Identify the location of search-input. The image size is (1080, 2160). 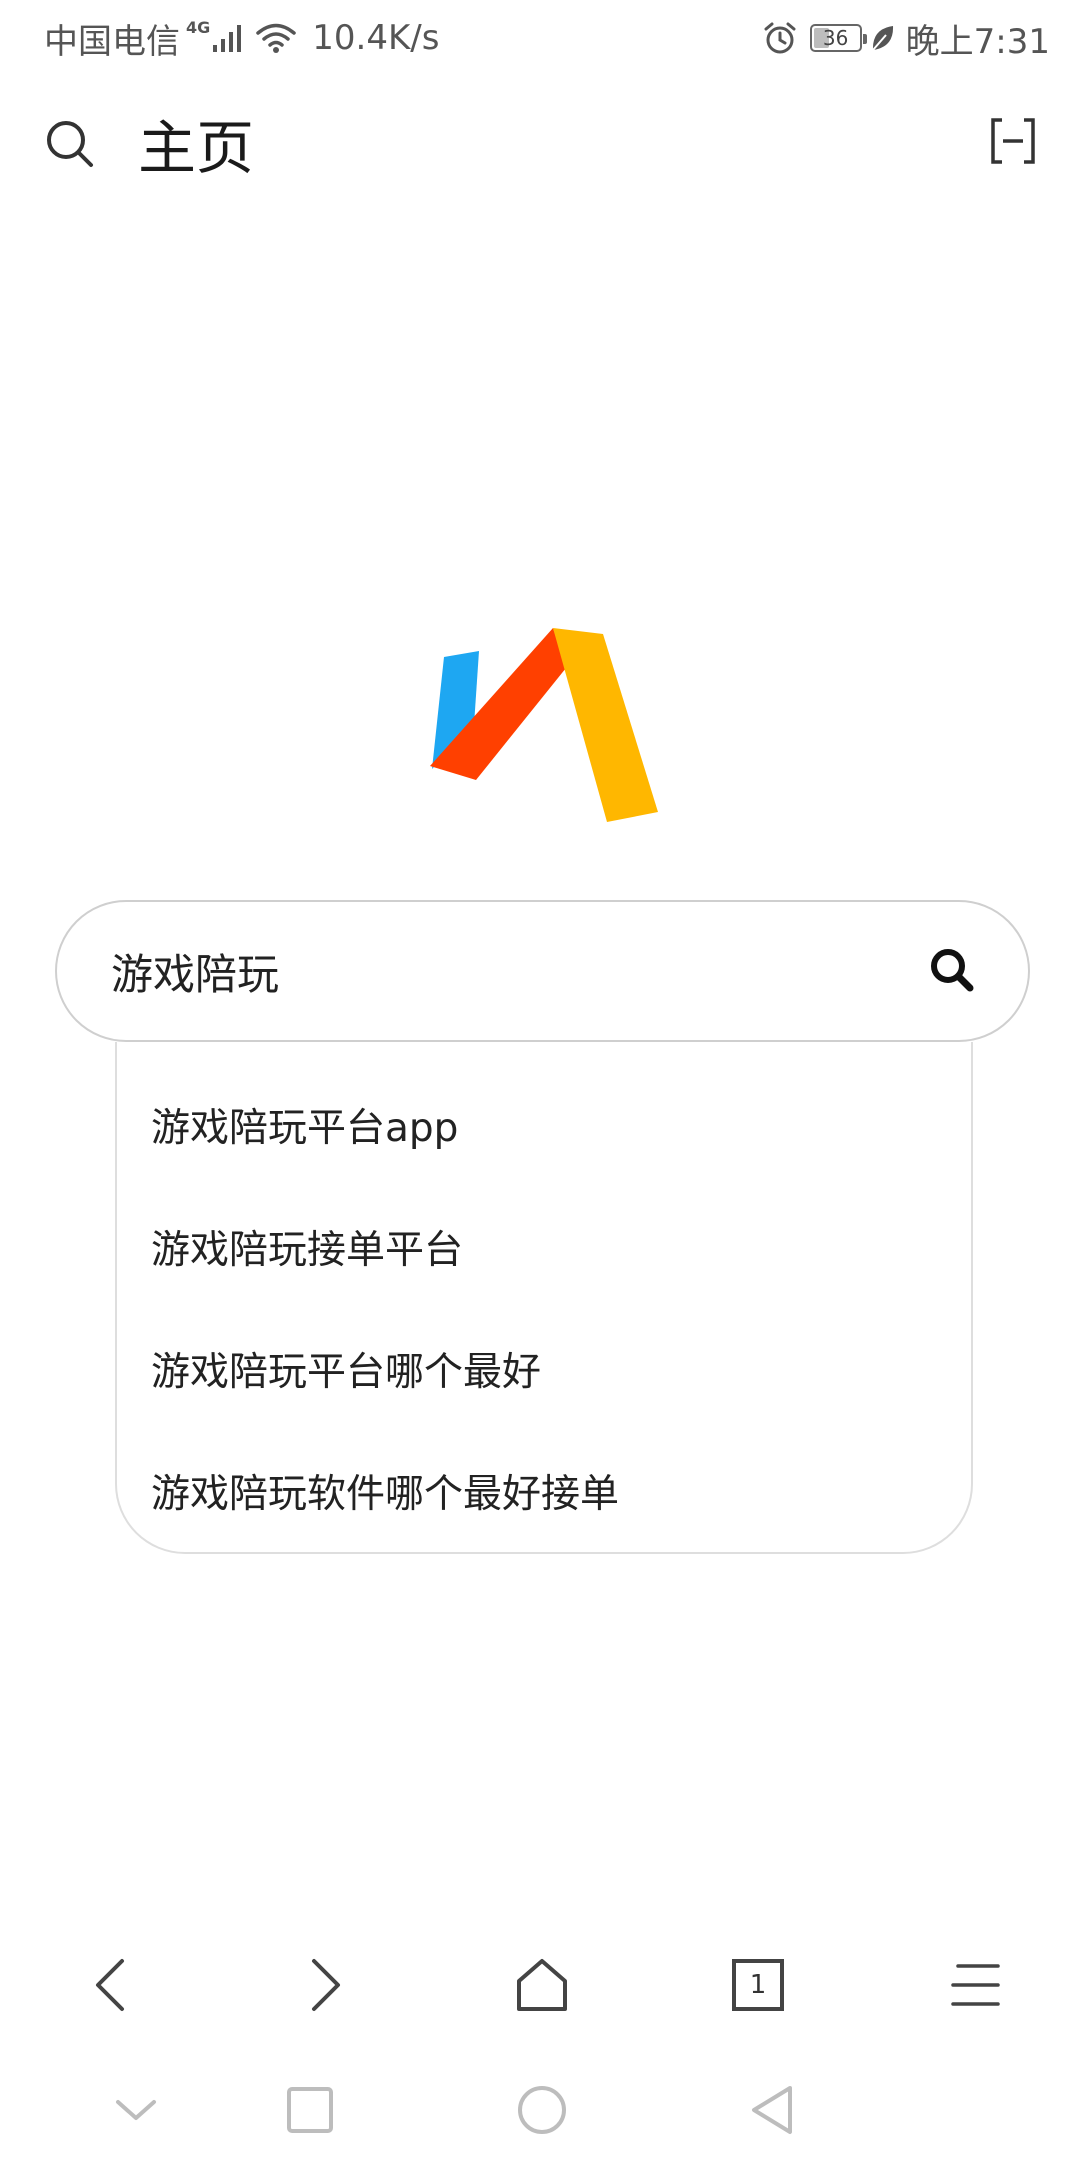
(501, 971).